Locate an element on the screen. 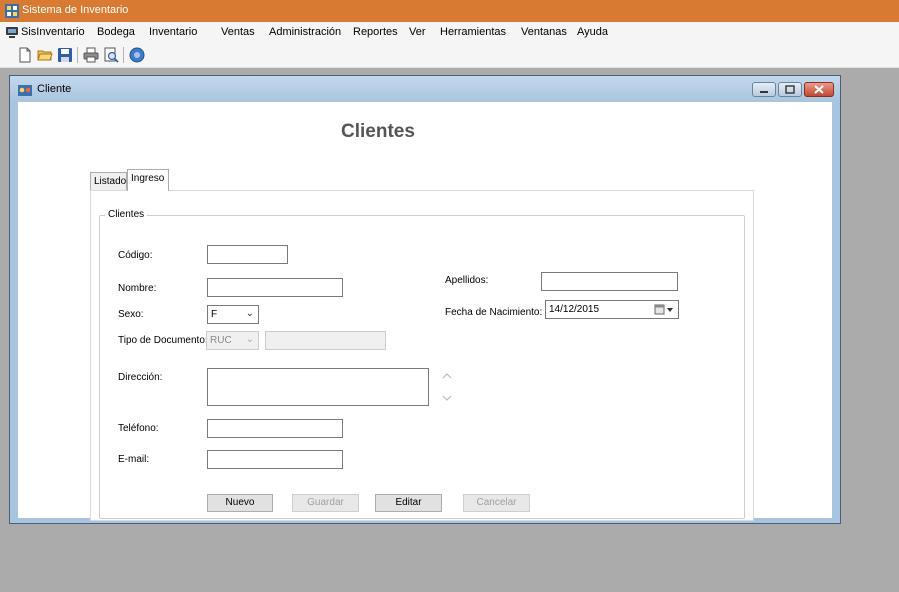 This screenshot has height=592, width=899. cancelar-button: Cancelar is located at coordinates (496, 503).